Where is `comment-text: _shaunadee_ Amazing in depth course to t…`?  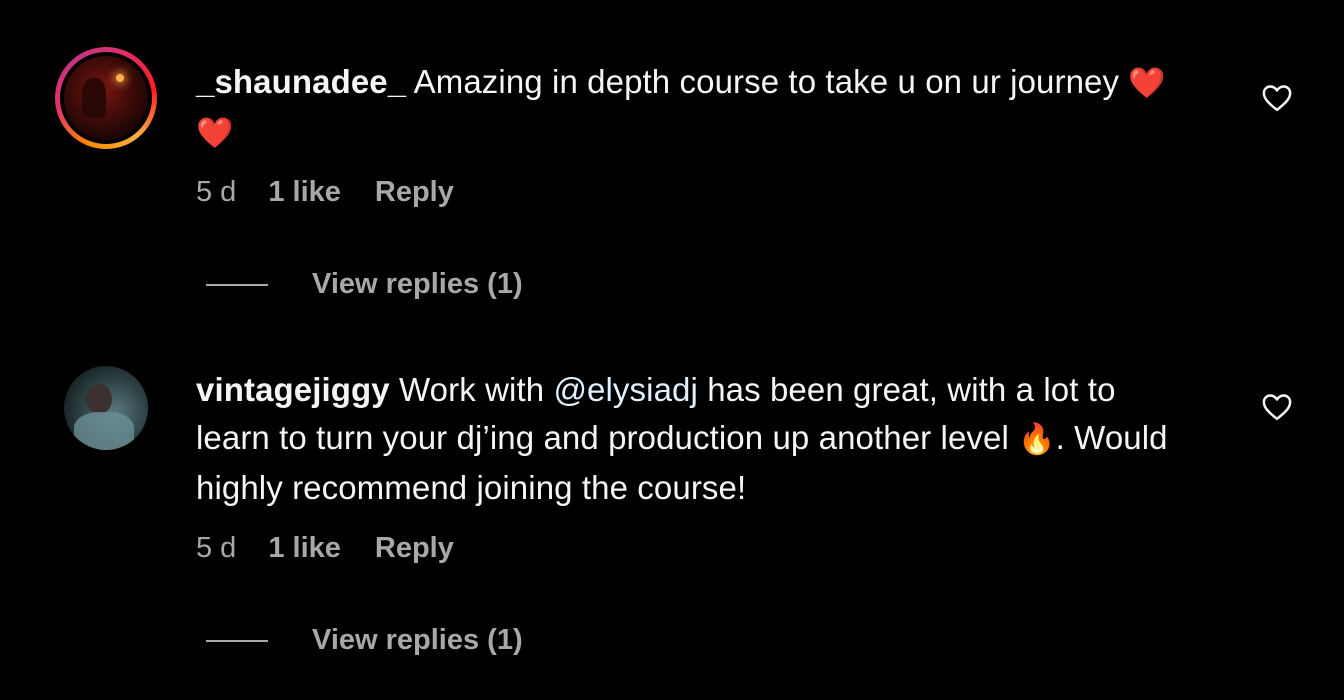 comment-text: _shaunadee_ Amazing in depth course to t… is located at coordinates (696, 108).